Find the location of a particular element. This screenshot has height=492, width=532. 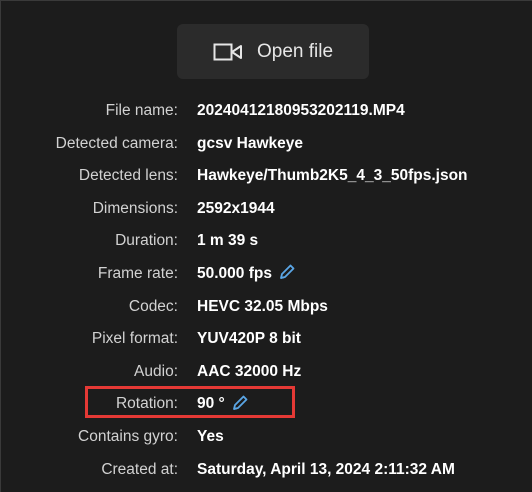

info-row-detected-camera: Detected camera: gcsv Hawkeye is located at coordinates (266, 144).